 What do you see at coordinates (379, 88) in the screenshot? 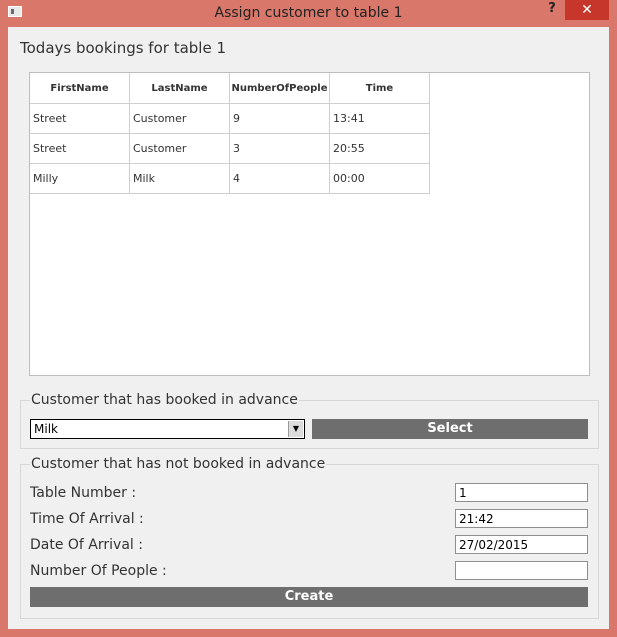
I see `column-header-time: Time` at bounding box center [379, 88].